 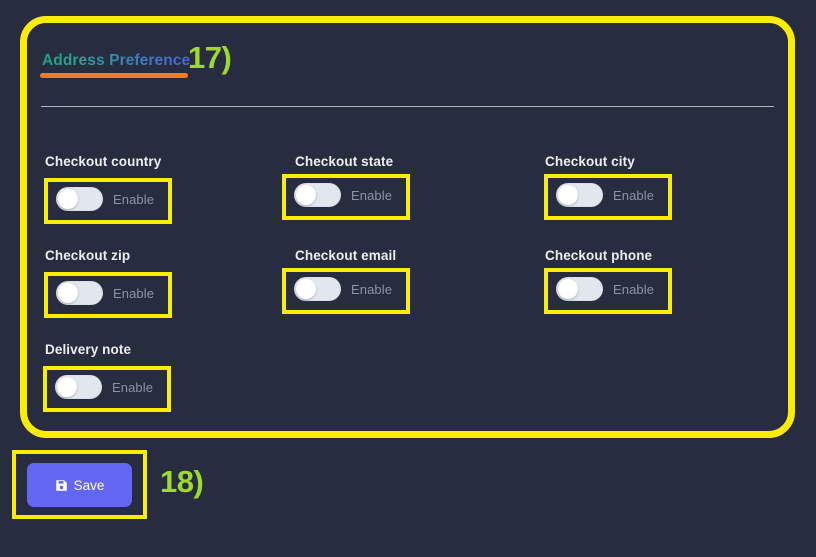 What do you see at coordinates (61, 485) in the screenshot?
I see `floppy-disk-icon` at bounding box center [61, 485].